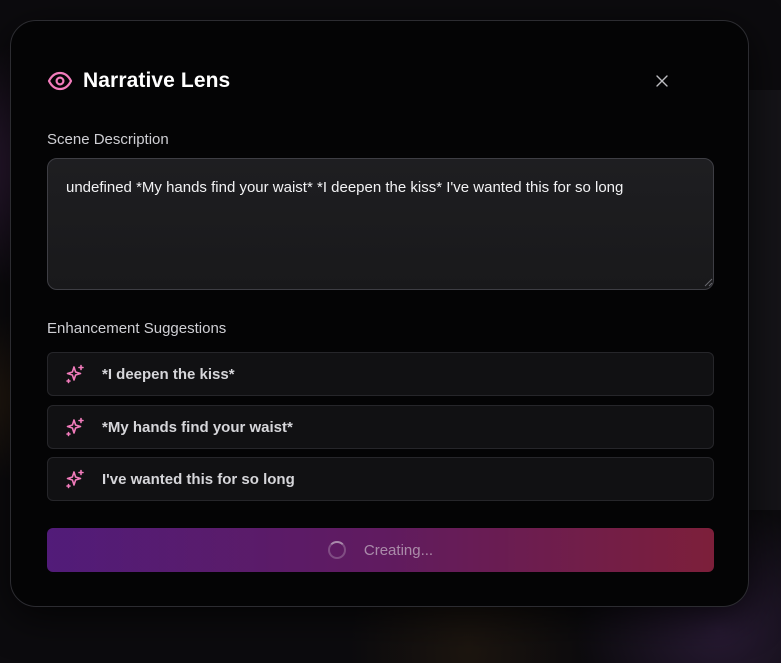  What do you see at coordinates (380, 374) in the screenshot?
I see `suggestion-item: *I deepen the kiss*` at bounding box center [380, 374].